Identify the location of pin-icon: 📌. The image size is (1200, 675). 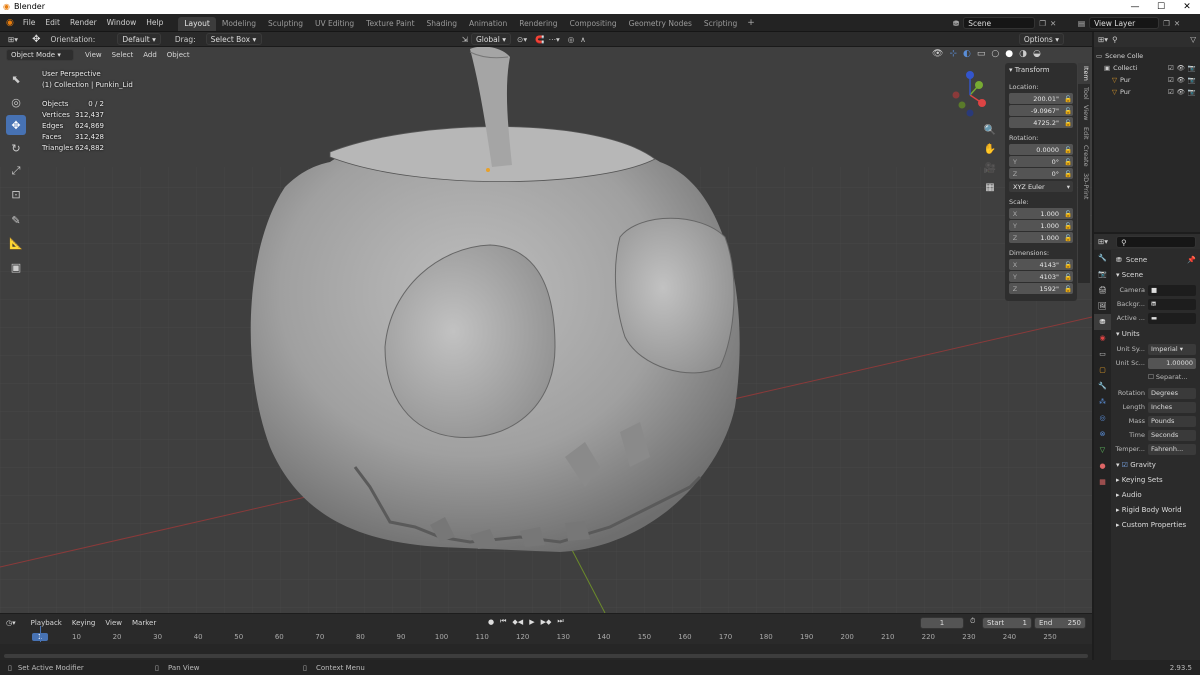
(1193, 260).